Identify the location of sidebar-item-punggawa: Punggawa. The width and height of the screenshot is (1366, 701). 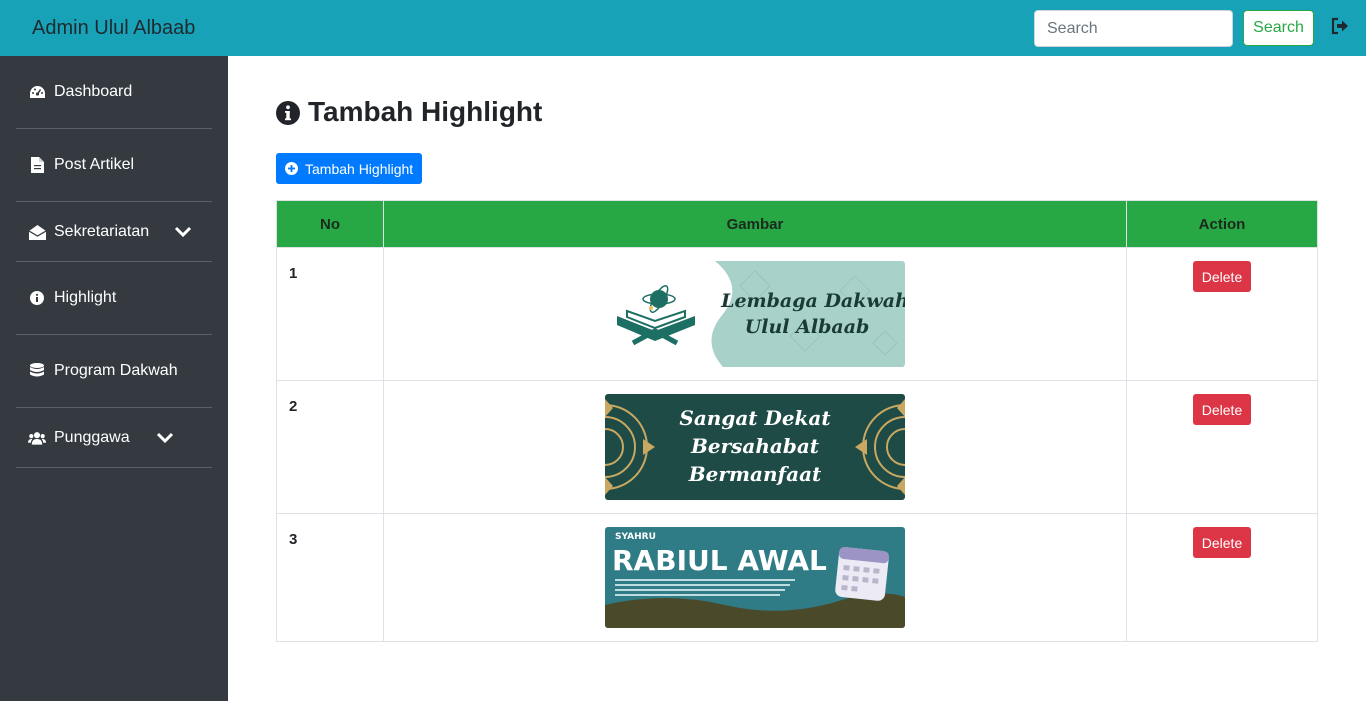
(114, 438).